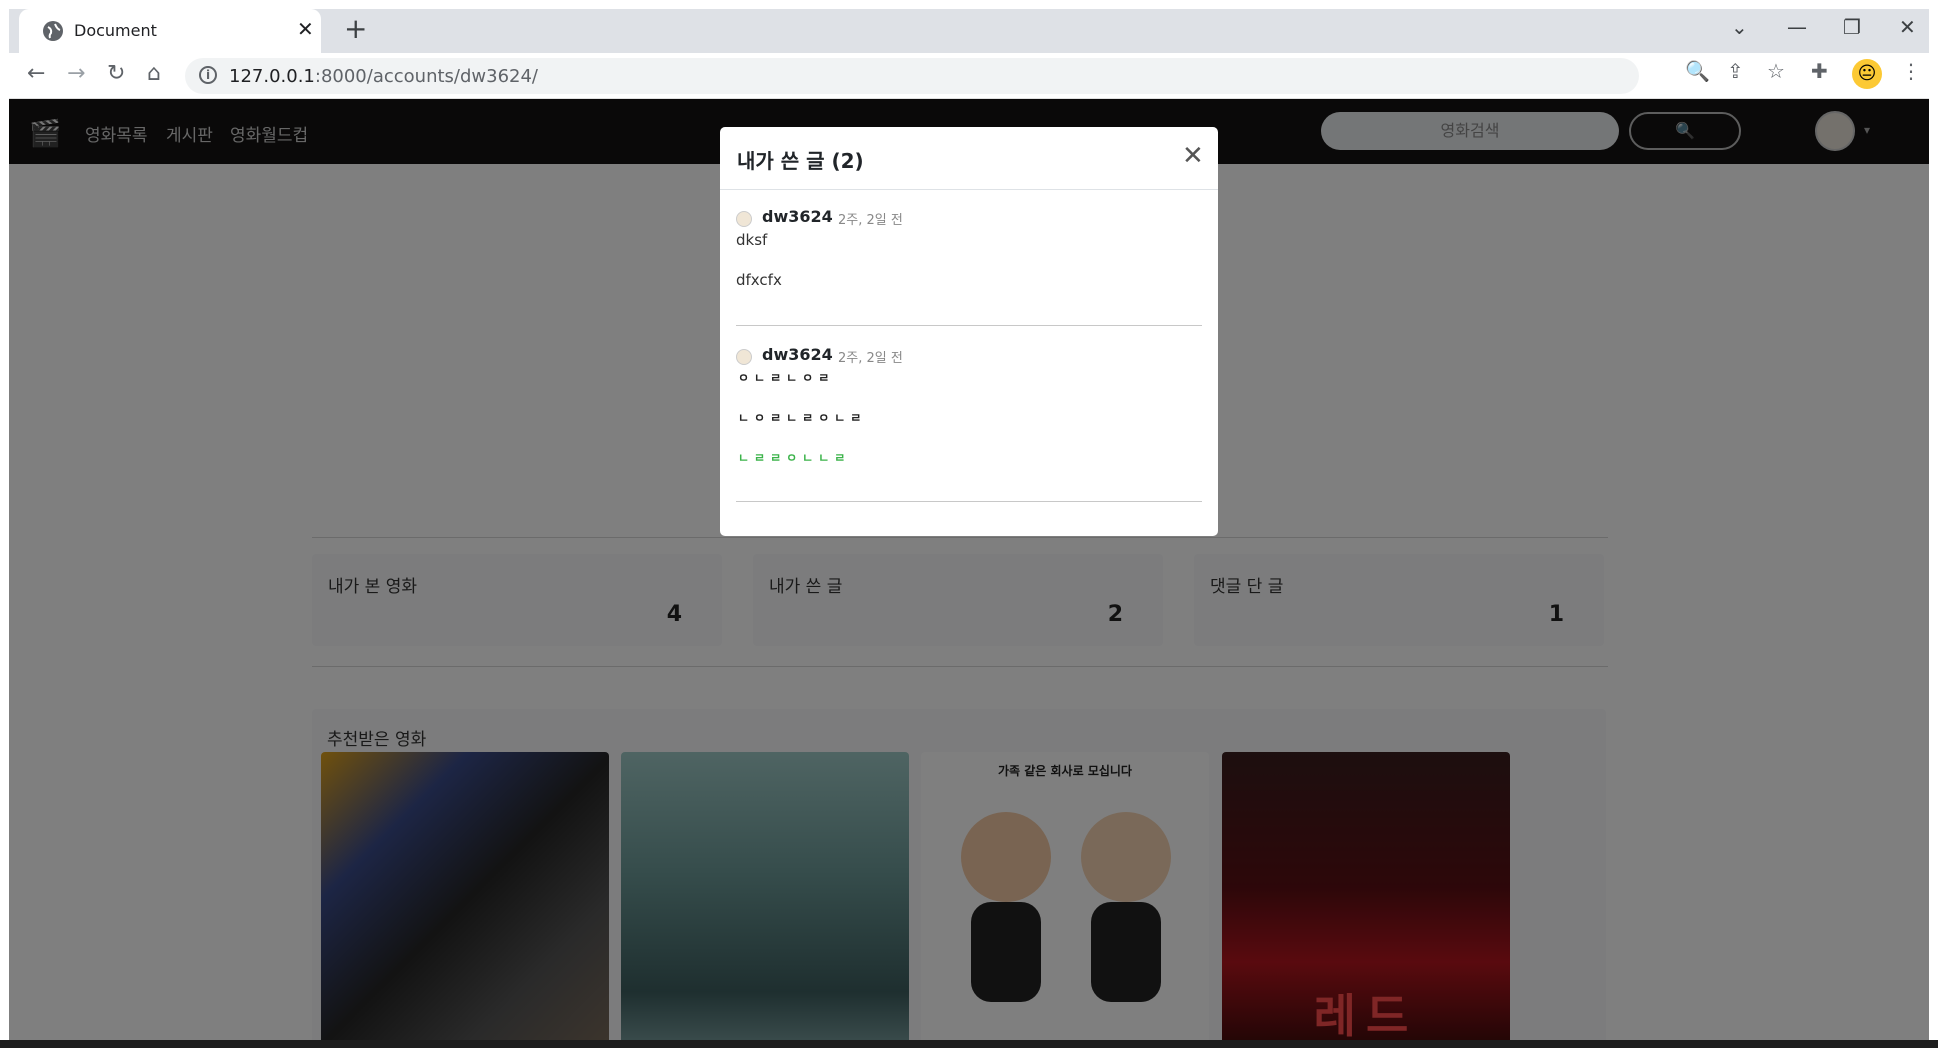 Image resolution: width=1938 pixels, height=1048 pixels. I want to click on url-text: 127.0.0.1:8000/accounts/dw3624/, so click(383, 76).